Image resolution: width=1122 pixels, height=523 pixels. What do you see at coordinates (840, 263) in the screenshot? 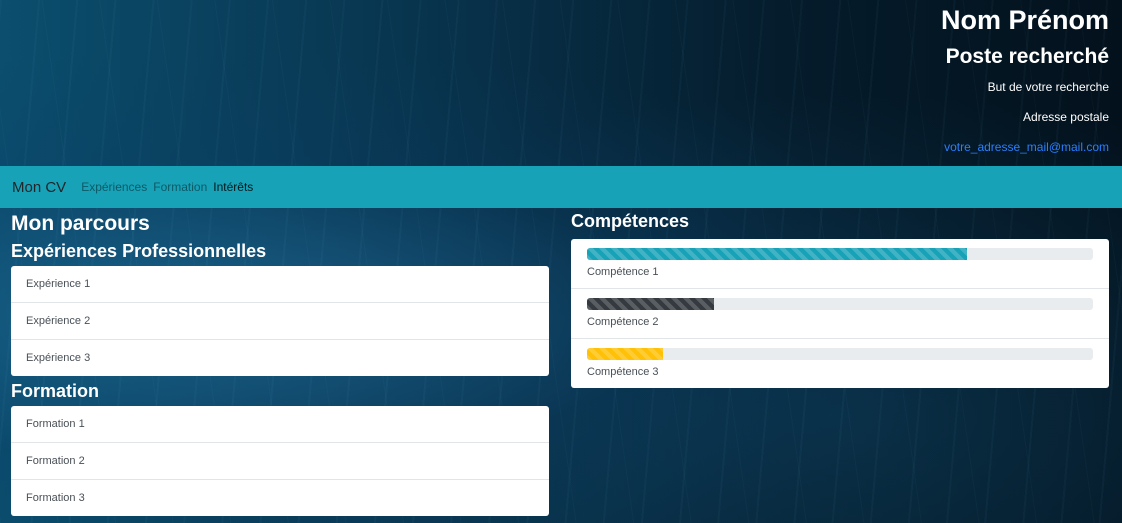
I see `skill-item: Compétence 1` at bounding box center [840, 263].